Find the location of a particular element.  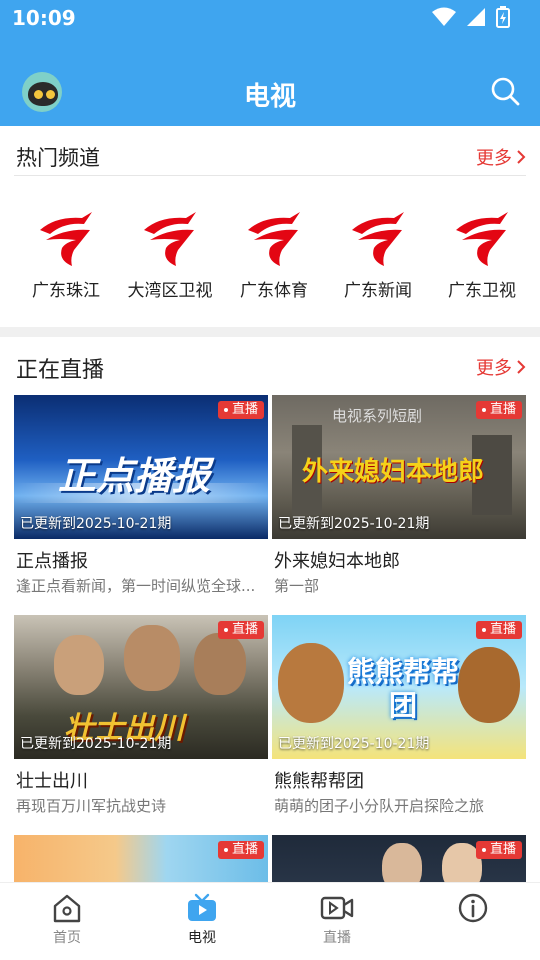

live-thumbnail: 熊熊帮帮团 直播 已更新到2025-10-21期 is located at coordinates (399, 687).